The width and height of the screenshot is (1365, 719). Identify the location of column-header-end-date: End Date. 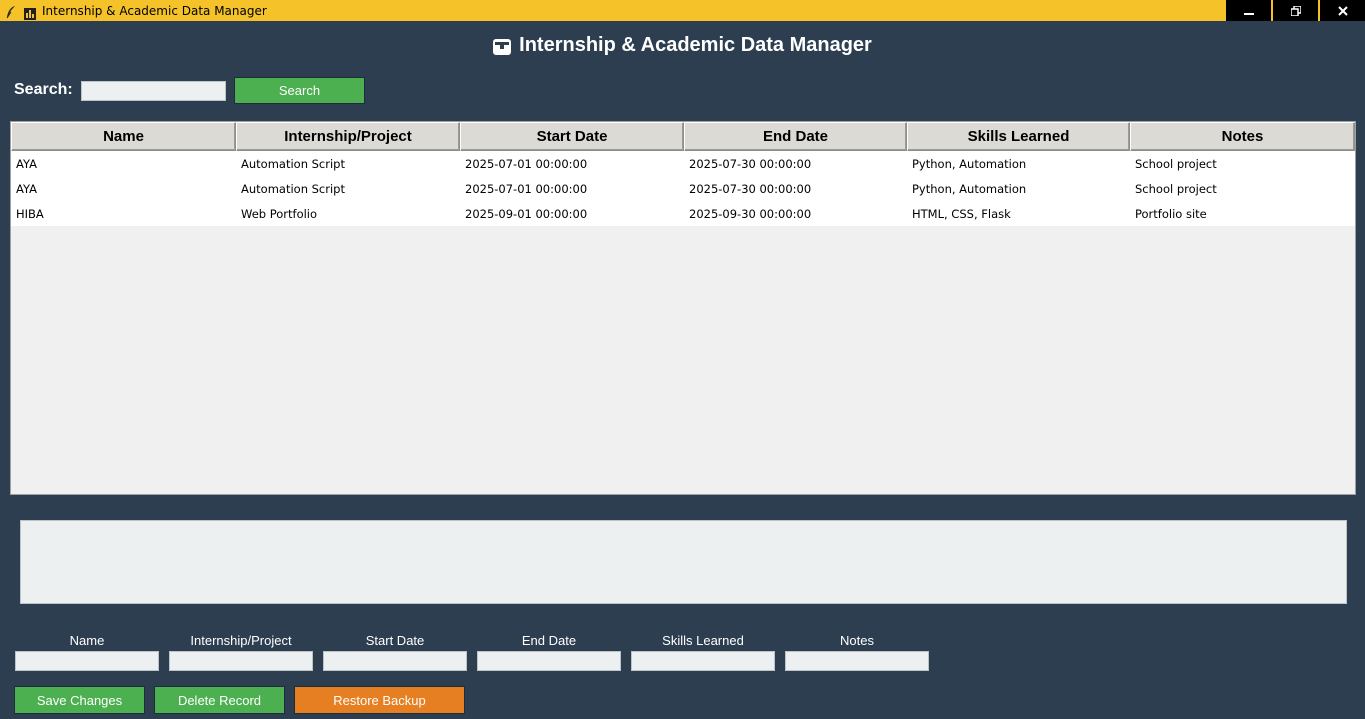
(795, 136).